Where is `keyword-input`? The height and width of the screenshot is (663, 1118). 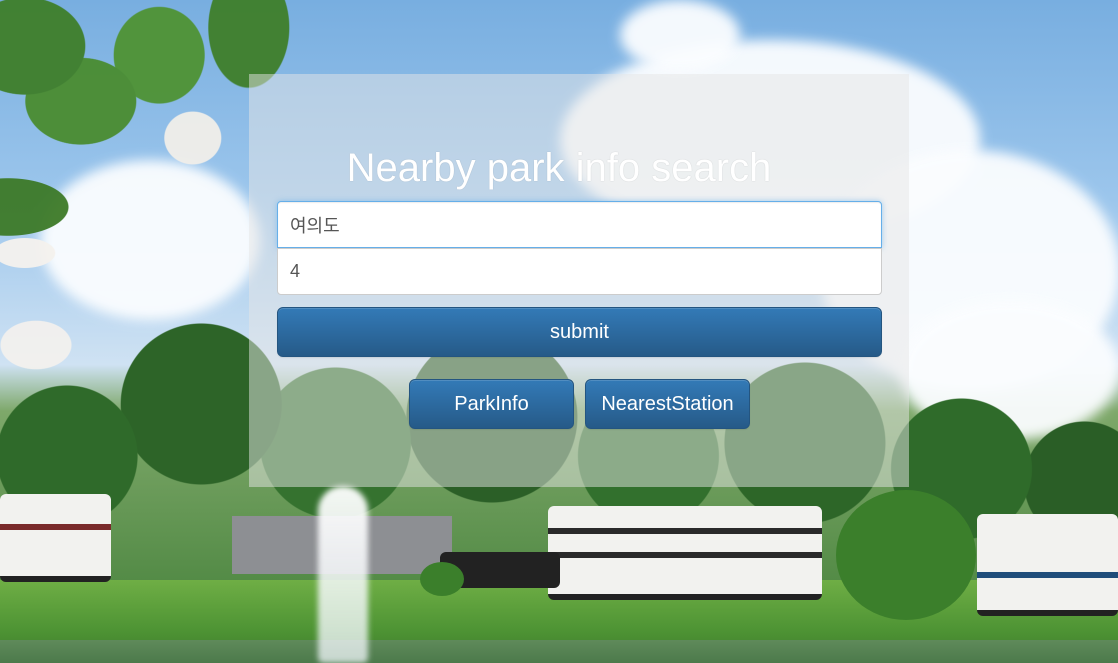 keyword-input is located at coordinates (579, 224).